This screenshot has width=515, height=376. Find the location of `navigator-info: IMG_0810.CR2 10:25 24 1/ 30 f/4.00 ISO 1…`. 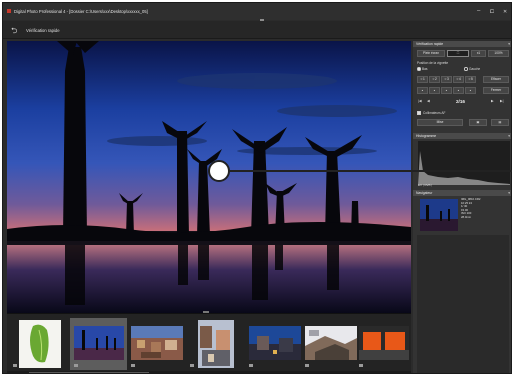

navigator-info: IMG_0810.CR2 10:25 24 1/ 30 f/4.00 ISO 1… is located at coordinates (470, 208).